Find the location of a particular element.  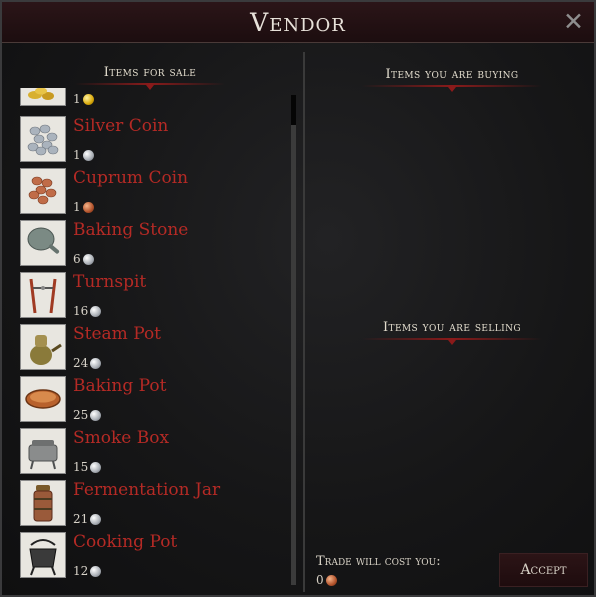

scrollbar-thumb is located at coordinates (293, 110).